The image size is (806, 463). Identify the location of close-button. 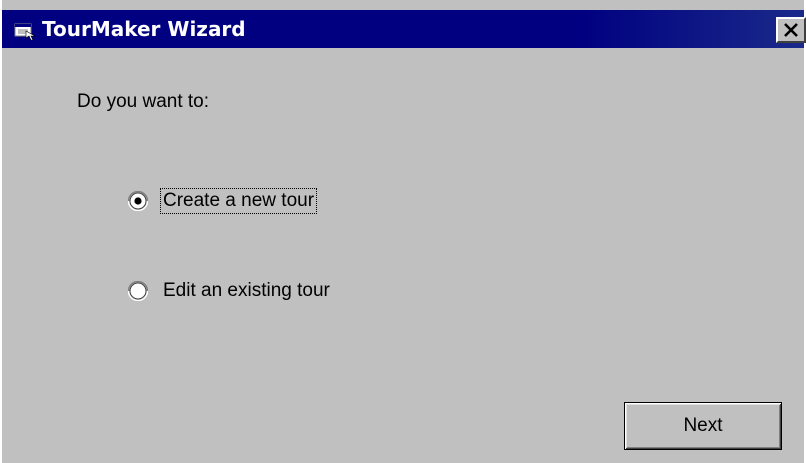
(791, 30).